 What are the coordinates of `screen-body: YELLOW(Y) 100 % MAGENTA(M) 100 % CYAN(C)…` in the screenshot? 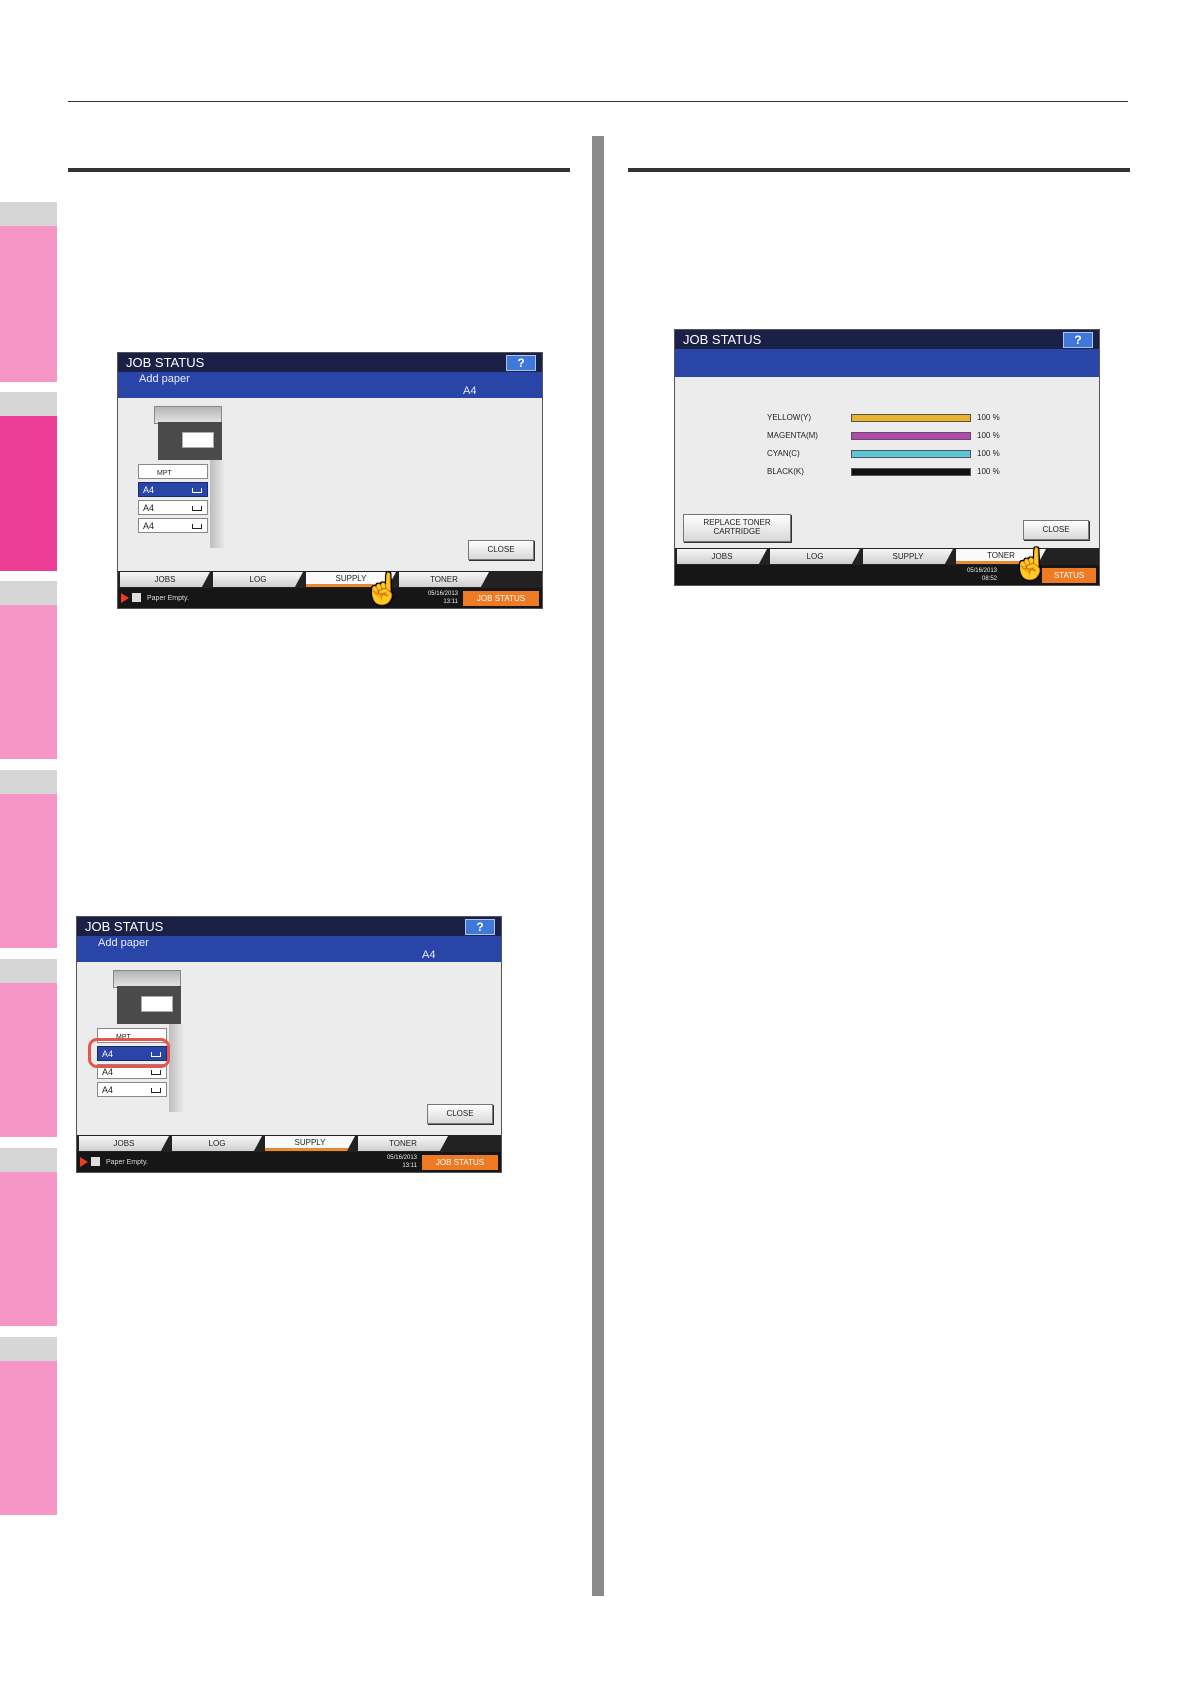 It's located at (887, 462).